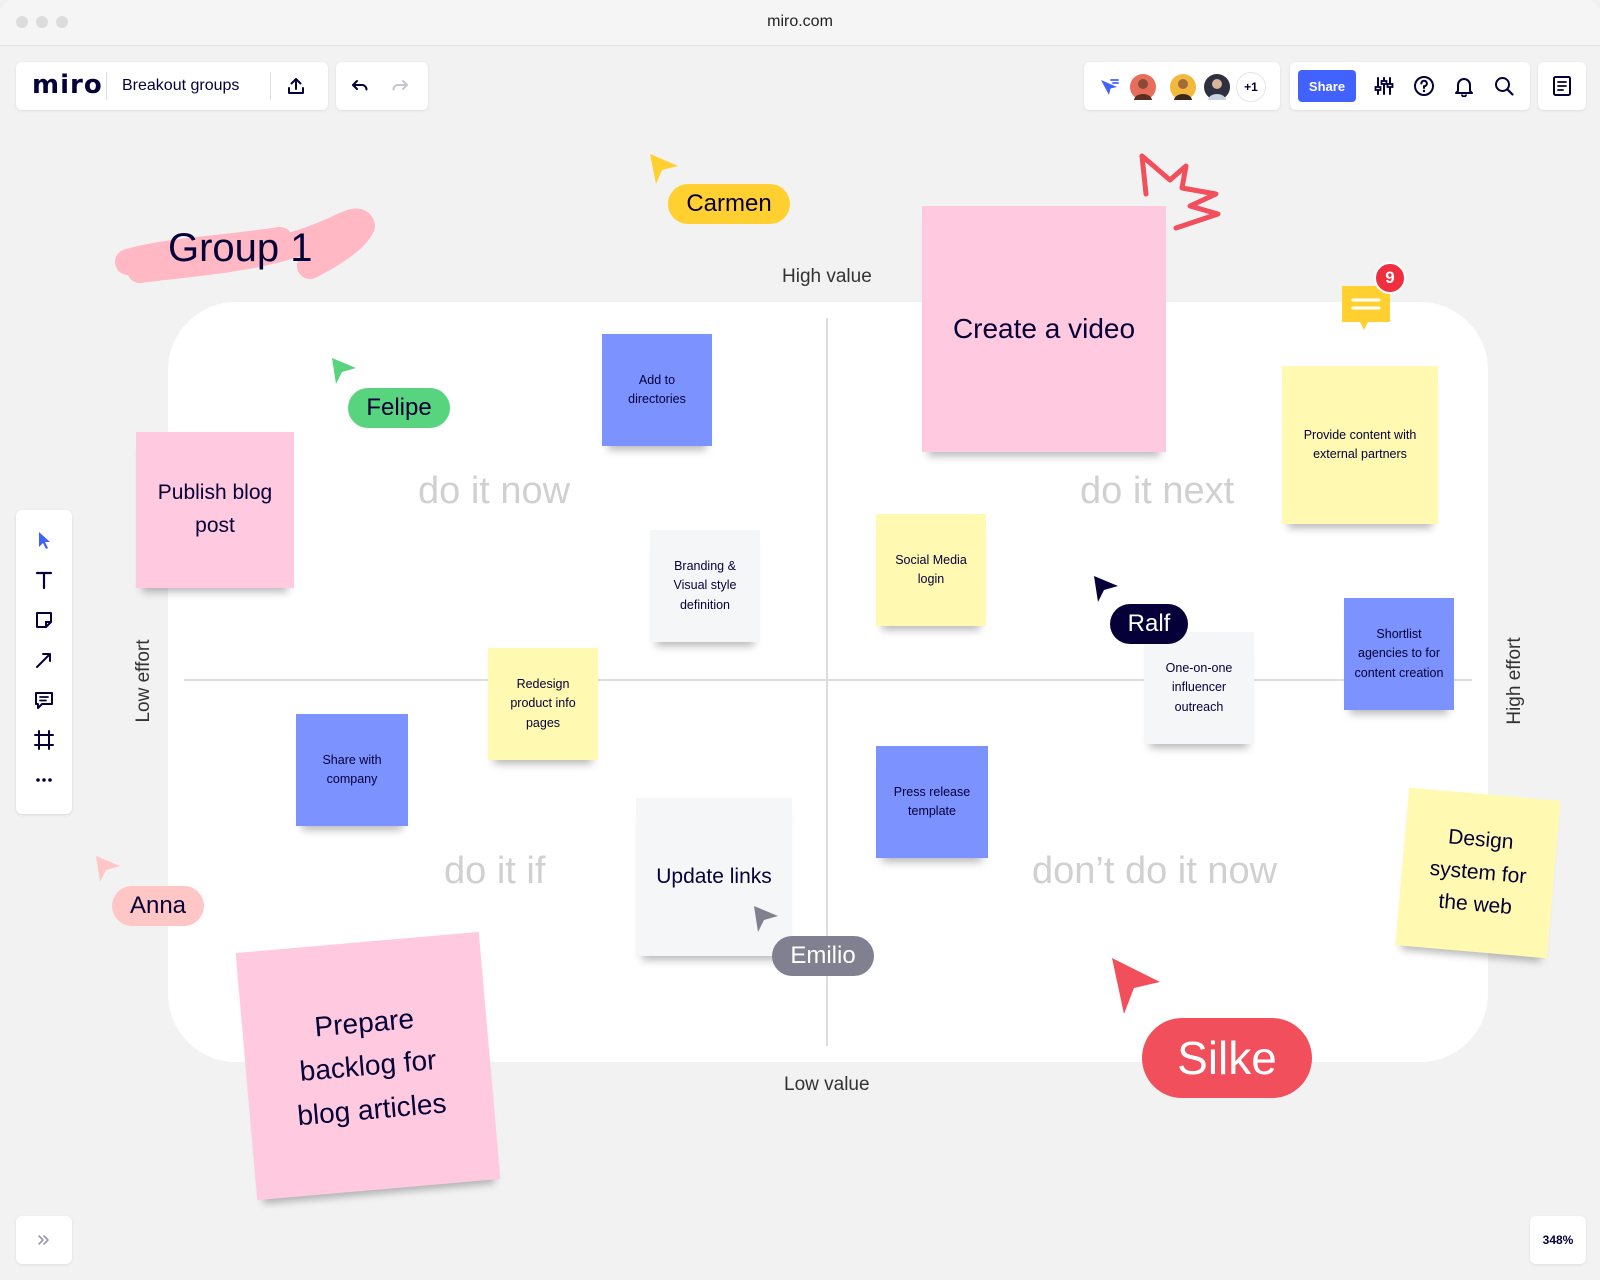  I want to click on sticky-note: Branding & Visual style definition, so click(705, 586).